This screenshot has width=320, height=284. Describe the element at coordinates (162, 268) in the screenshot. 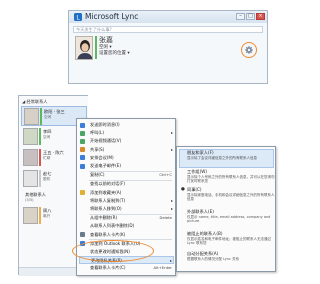

I see `menu-item-shortcut: Alt+Enter` at that location.